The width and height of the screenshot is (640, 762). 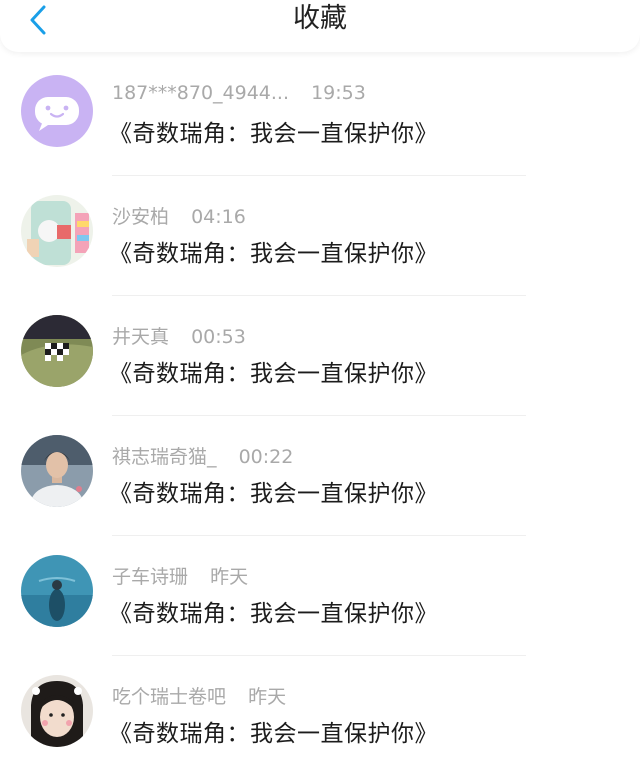 What do you see at coordinates (338, 93) in the screenshot?
I see `timestamp: 19:53` at bounding box center [338, 93].